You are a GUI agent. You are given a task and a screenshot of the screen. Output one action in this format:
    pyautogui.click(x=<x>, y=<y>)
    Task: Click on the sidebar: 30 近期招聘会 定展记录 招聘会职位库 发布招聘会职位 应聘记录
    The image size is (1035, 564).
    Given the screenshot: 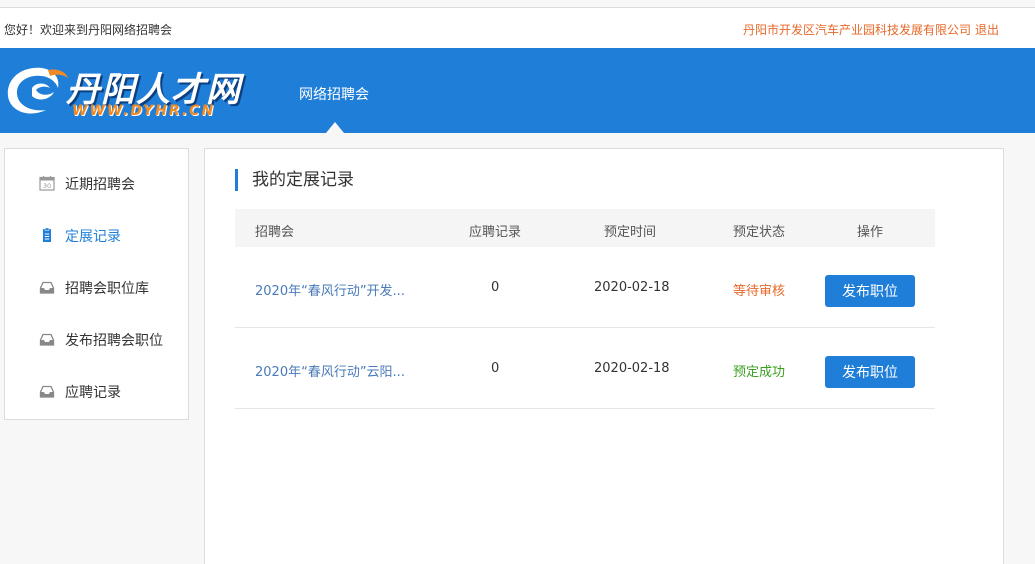 What is the action you would take?
    pyautogui.click(x=96, y=284)
    